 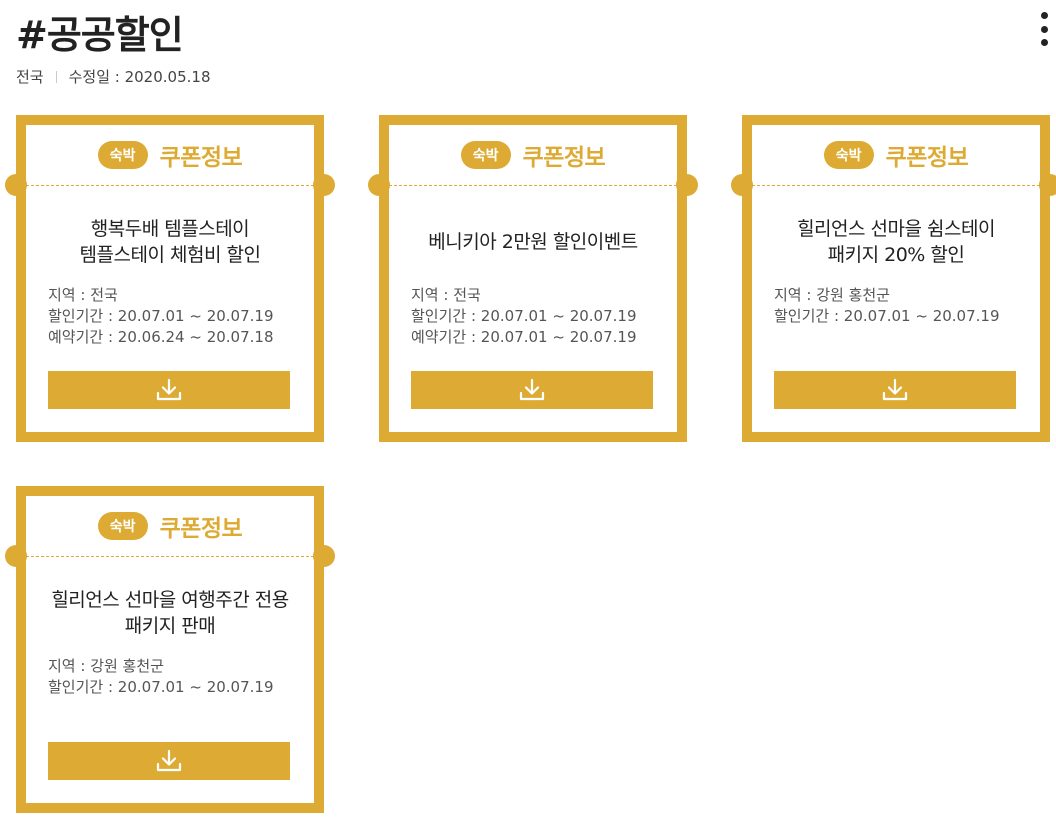 What do you see at coordinates (1044, 29) in the screenshot?
I see `more-options-button` at bounding box center [1044, 29].